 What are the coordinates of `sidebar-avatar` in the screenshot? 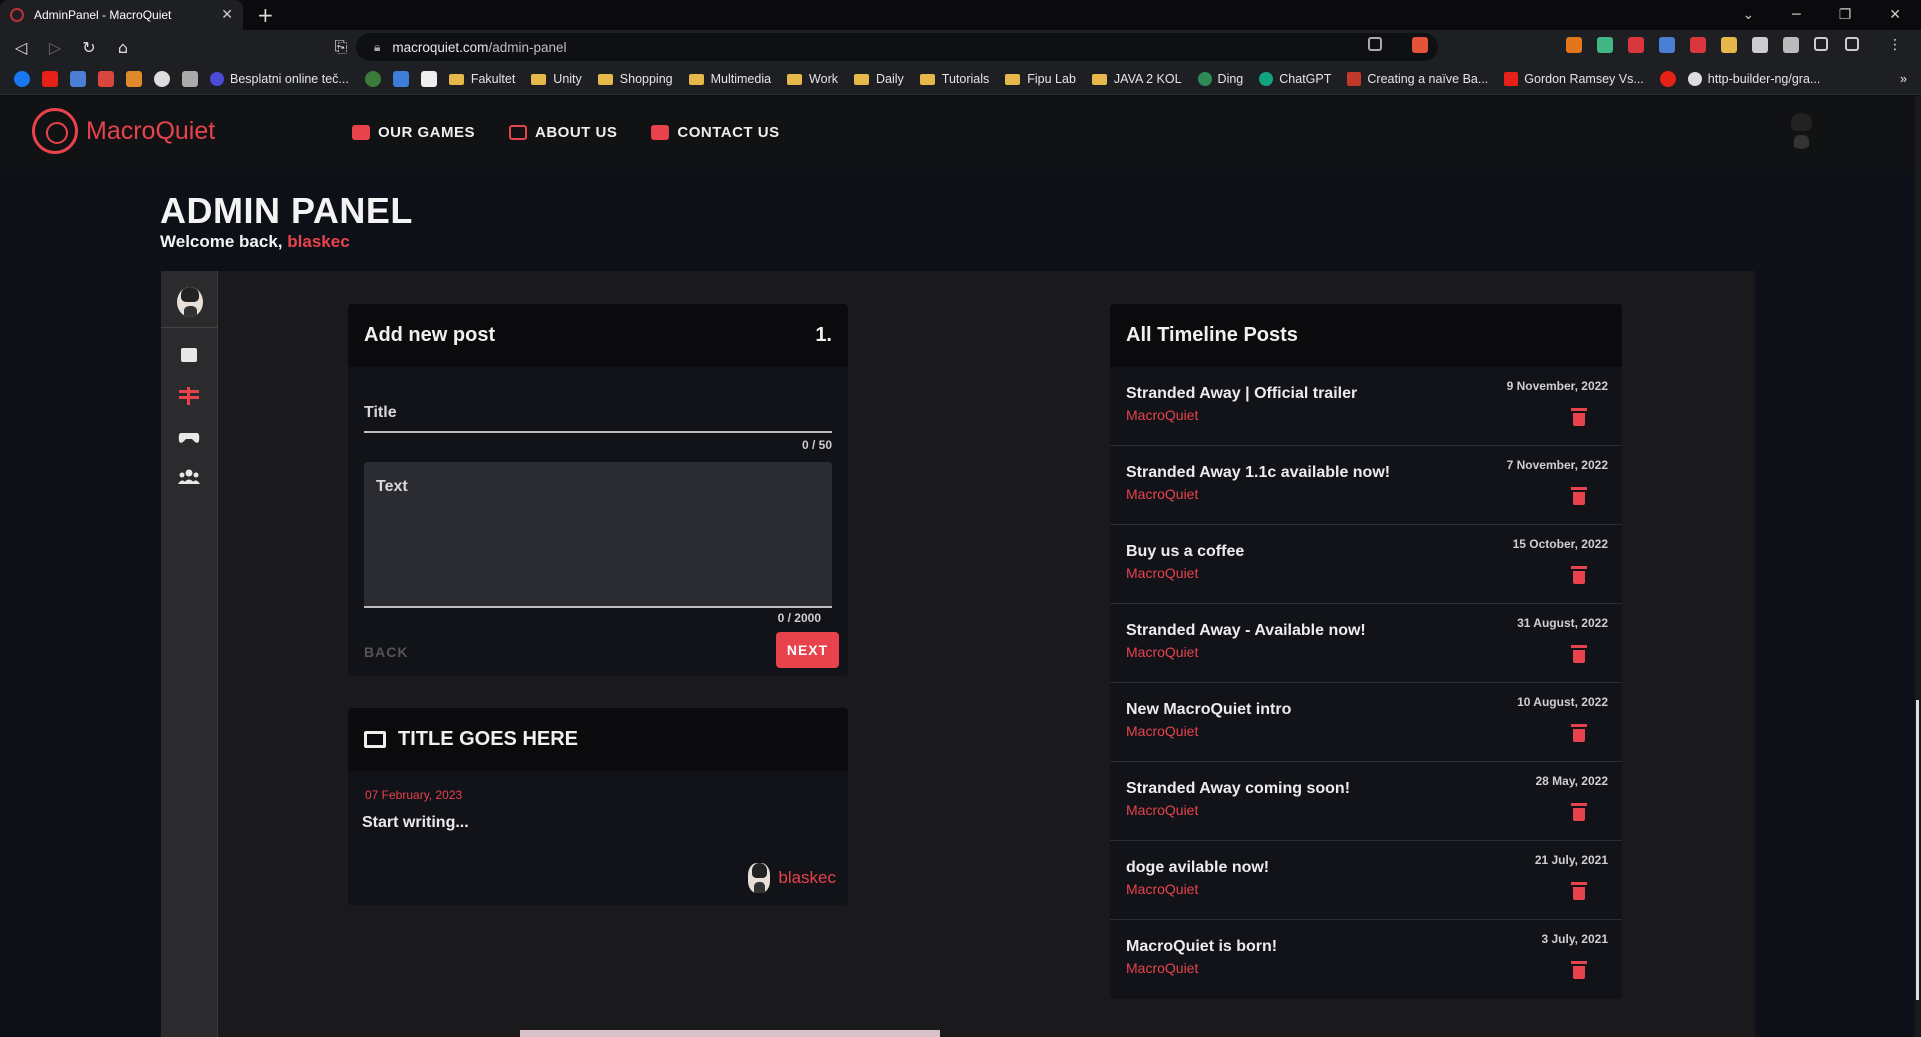 It's located at (190, 302).